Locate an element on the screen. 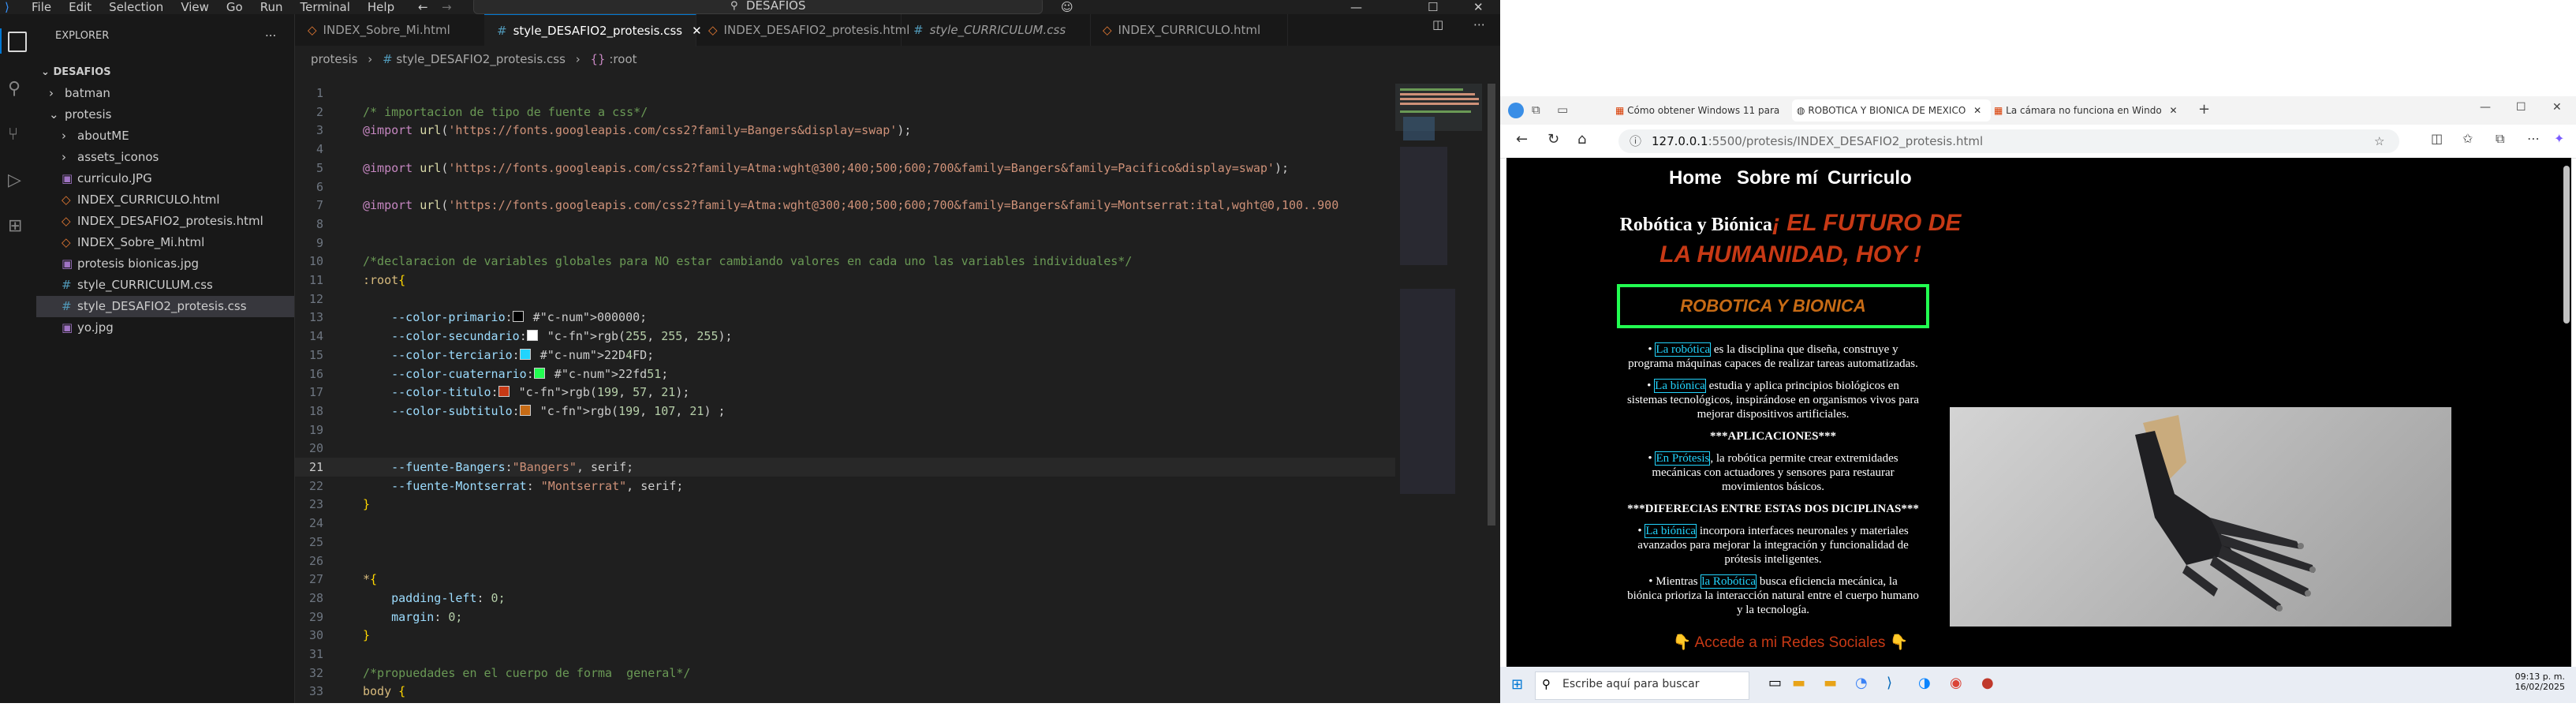 The image size is (2576, 707). file-explorer-icon: ▬ is located at coordinates (1798, 683).